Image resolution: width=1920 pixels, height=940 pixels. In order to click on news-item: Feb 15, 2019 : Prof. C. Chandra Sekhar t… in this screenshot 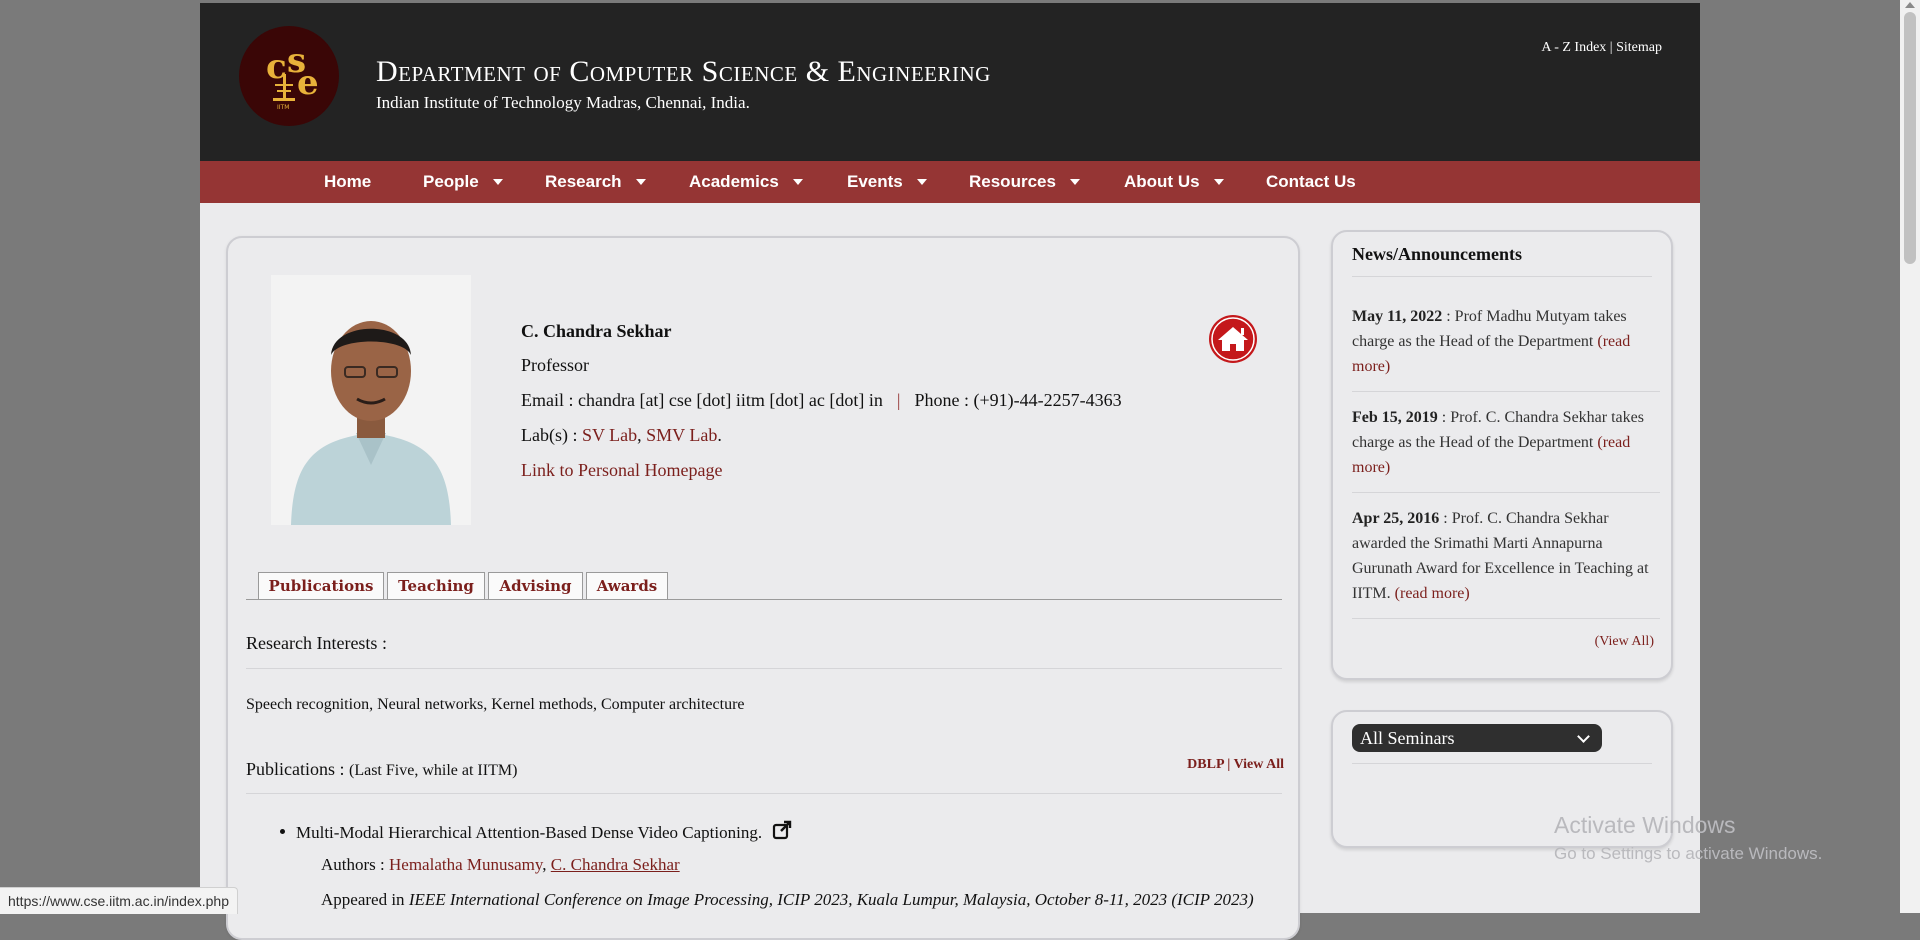, I will do `click(1498, 442)`.